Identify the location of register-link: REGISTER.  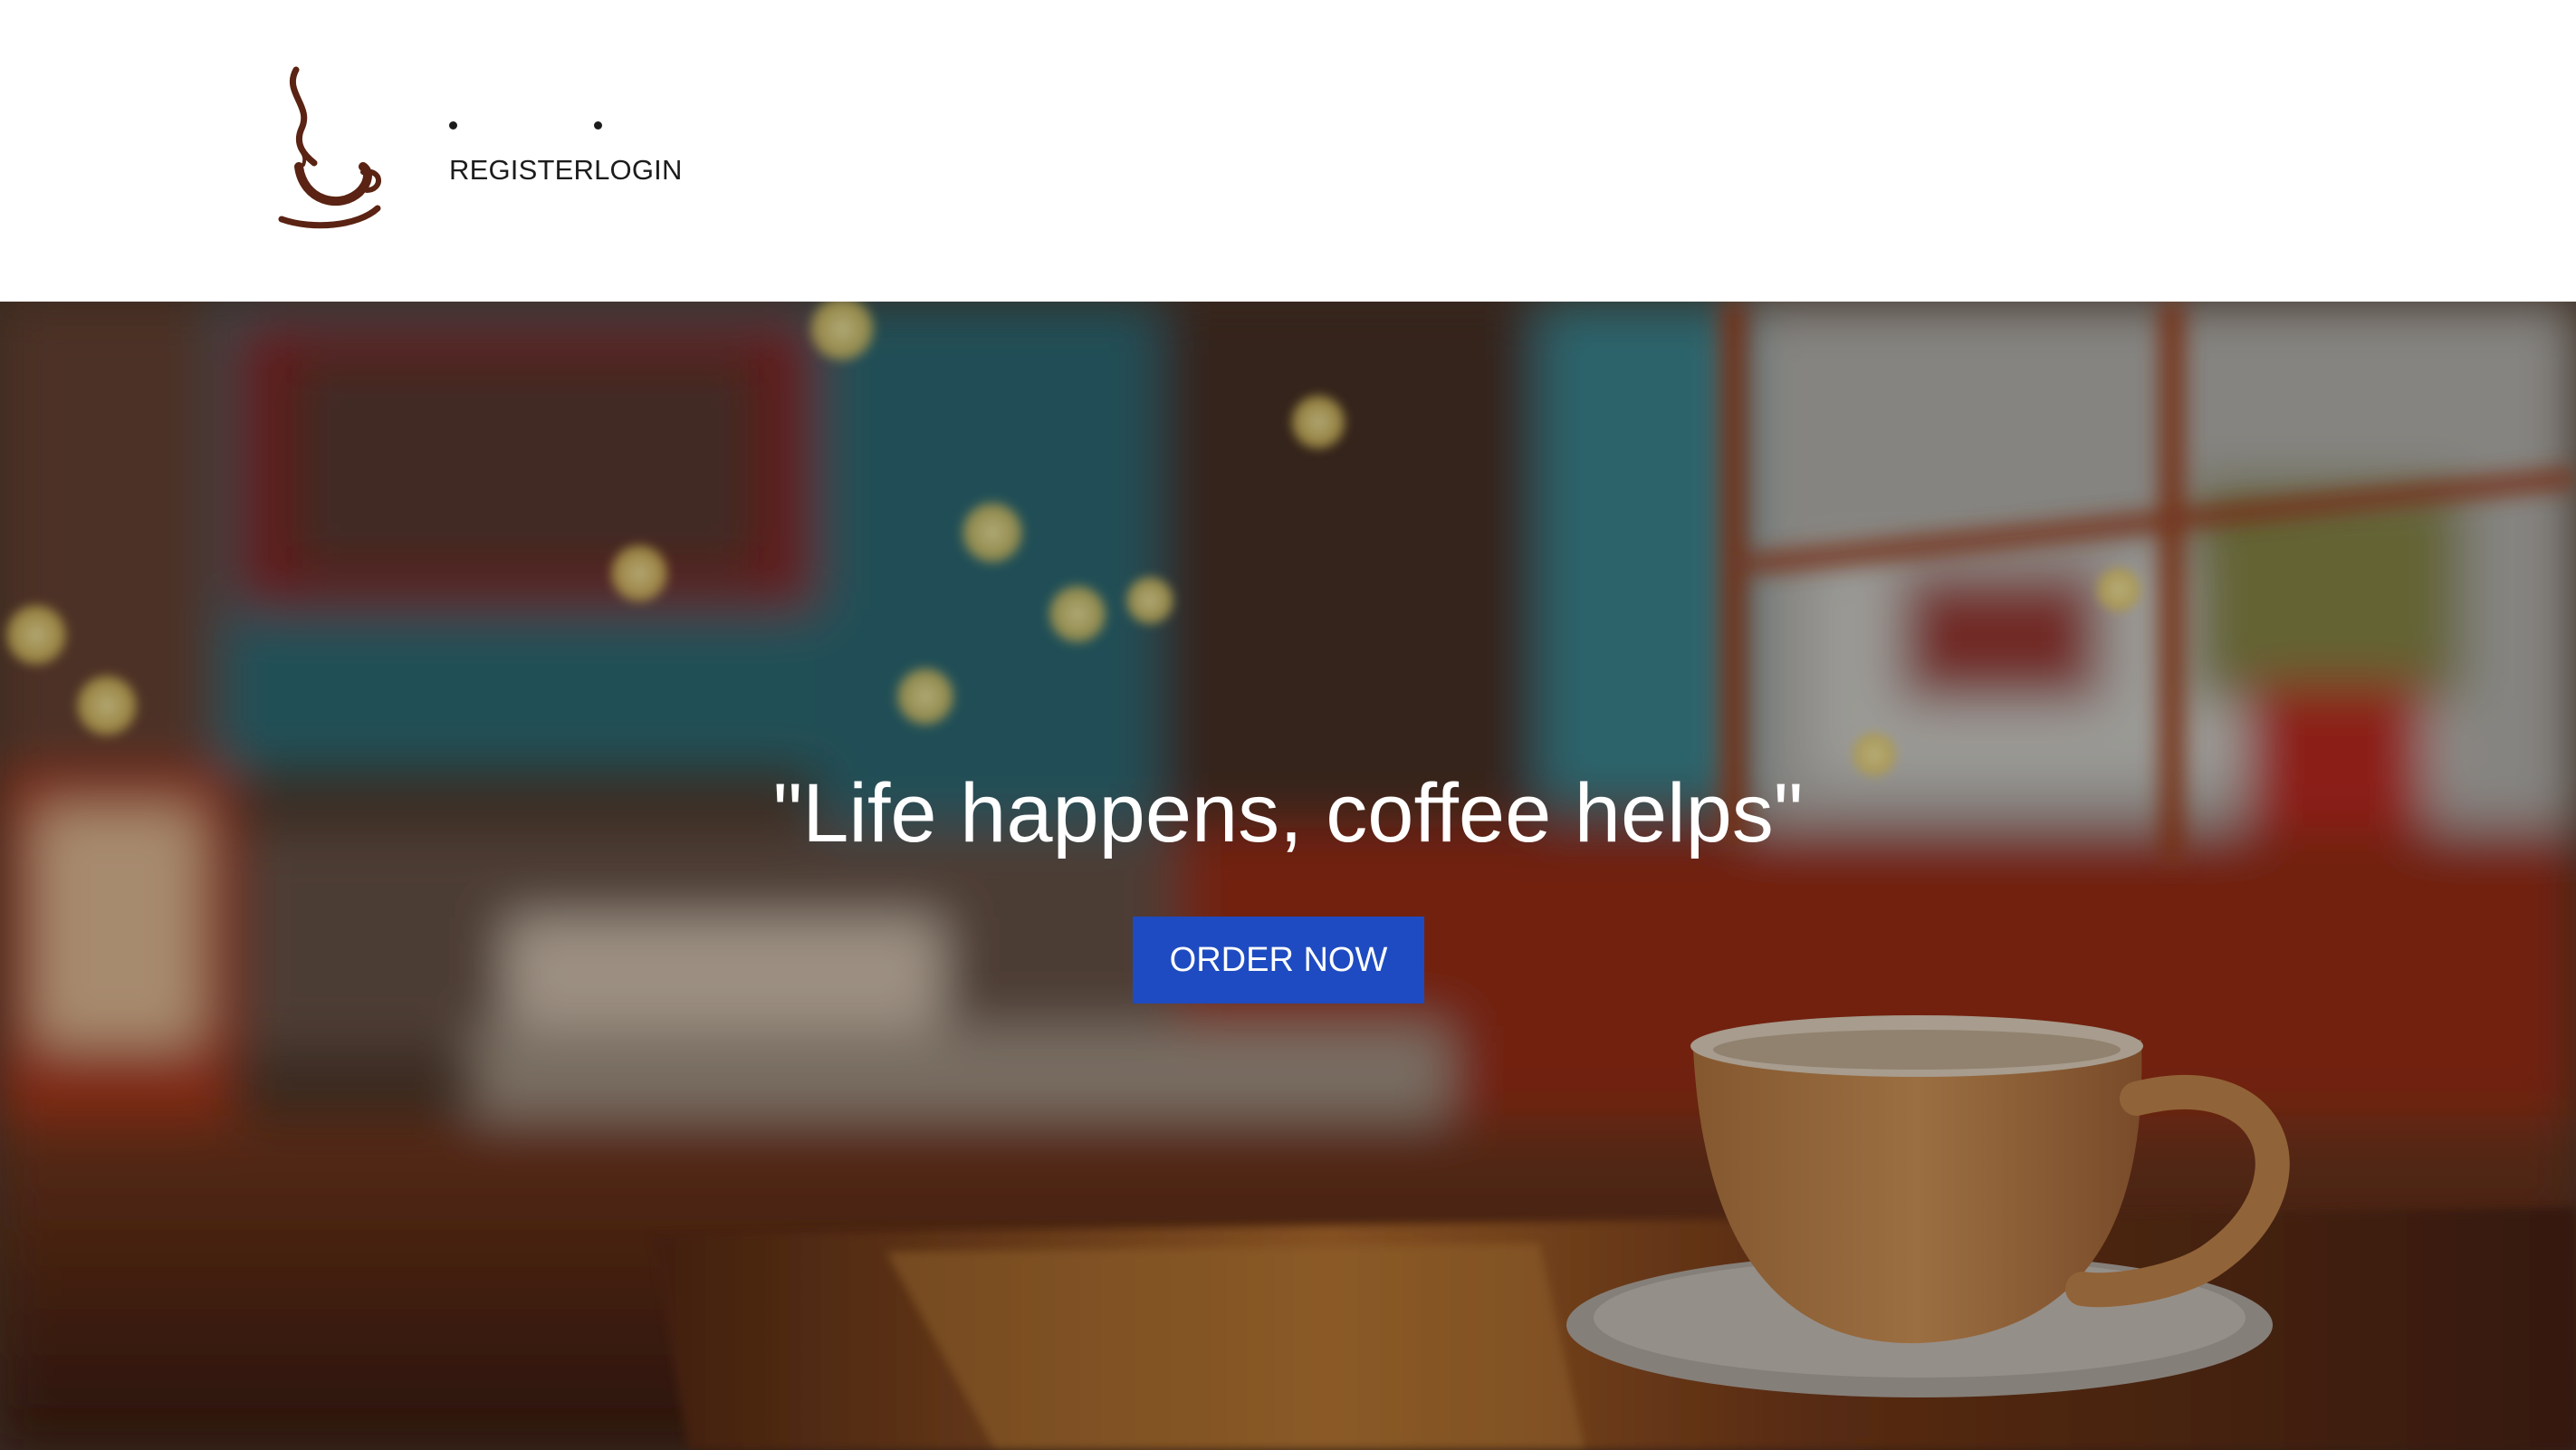
(521, 170).